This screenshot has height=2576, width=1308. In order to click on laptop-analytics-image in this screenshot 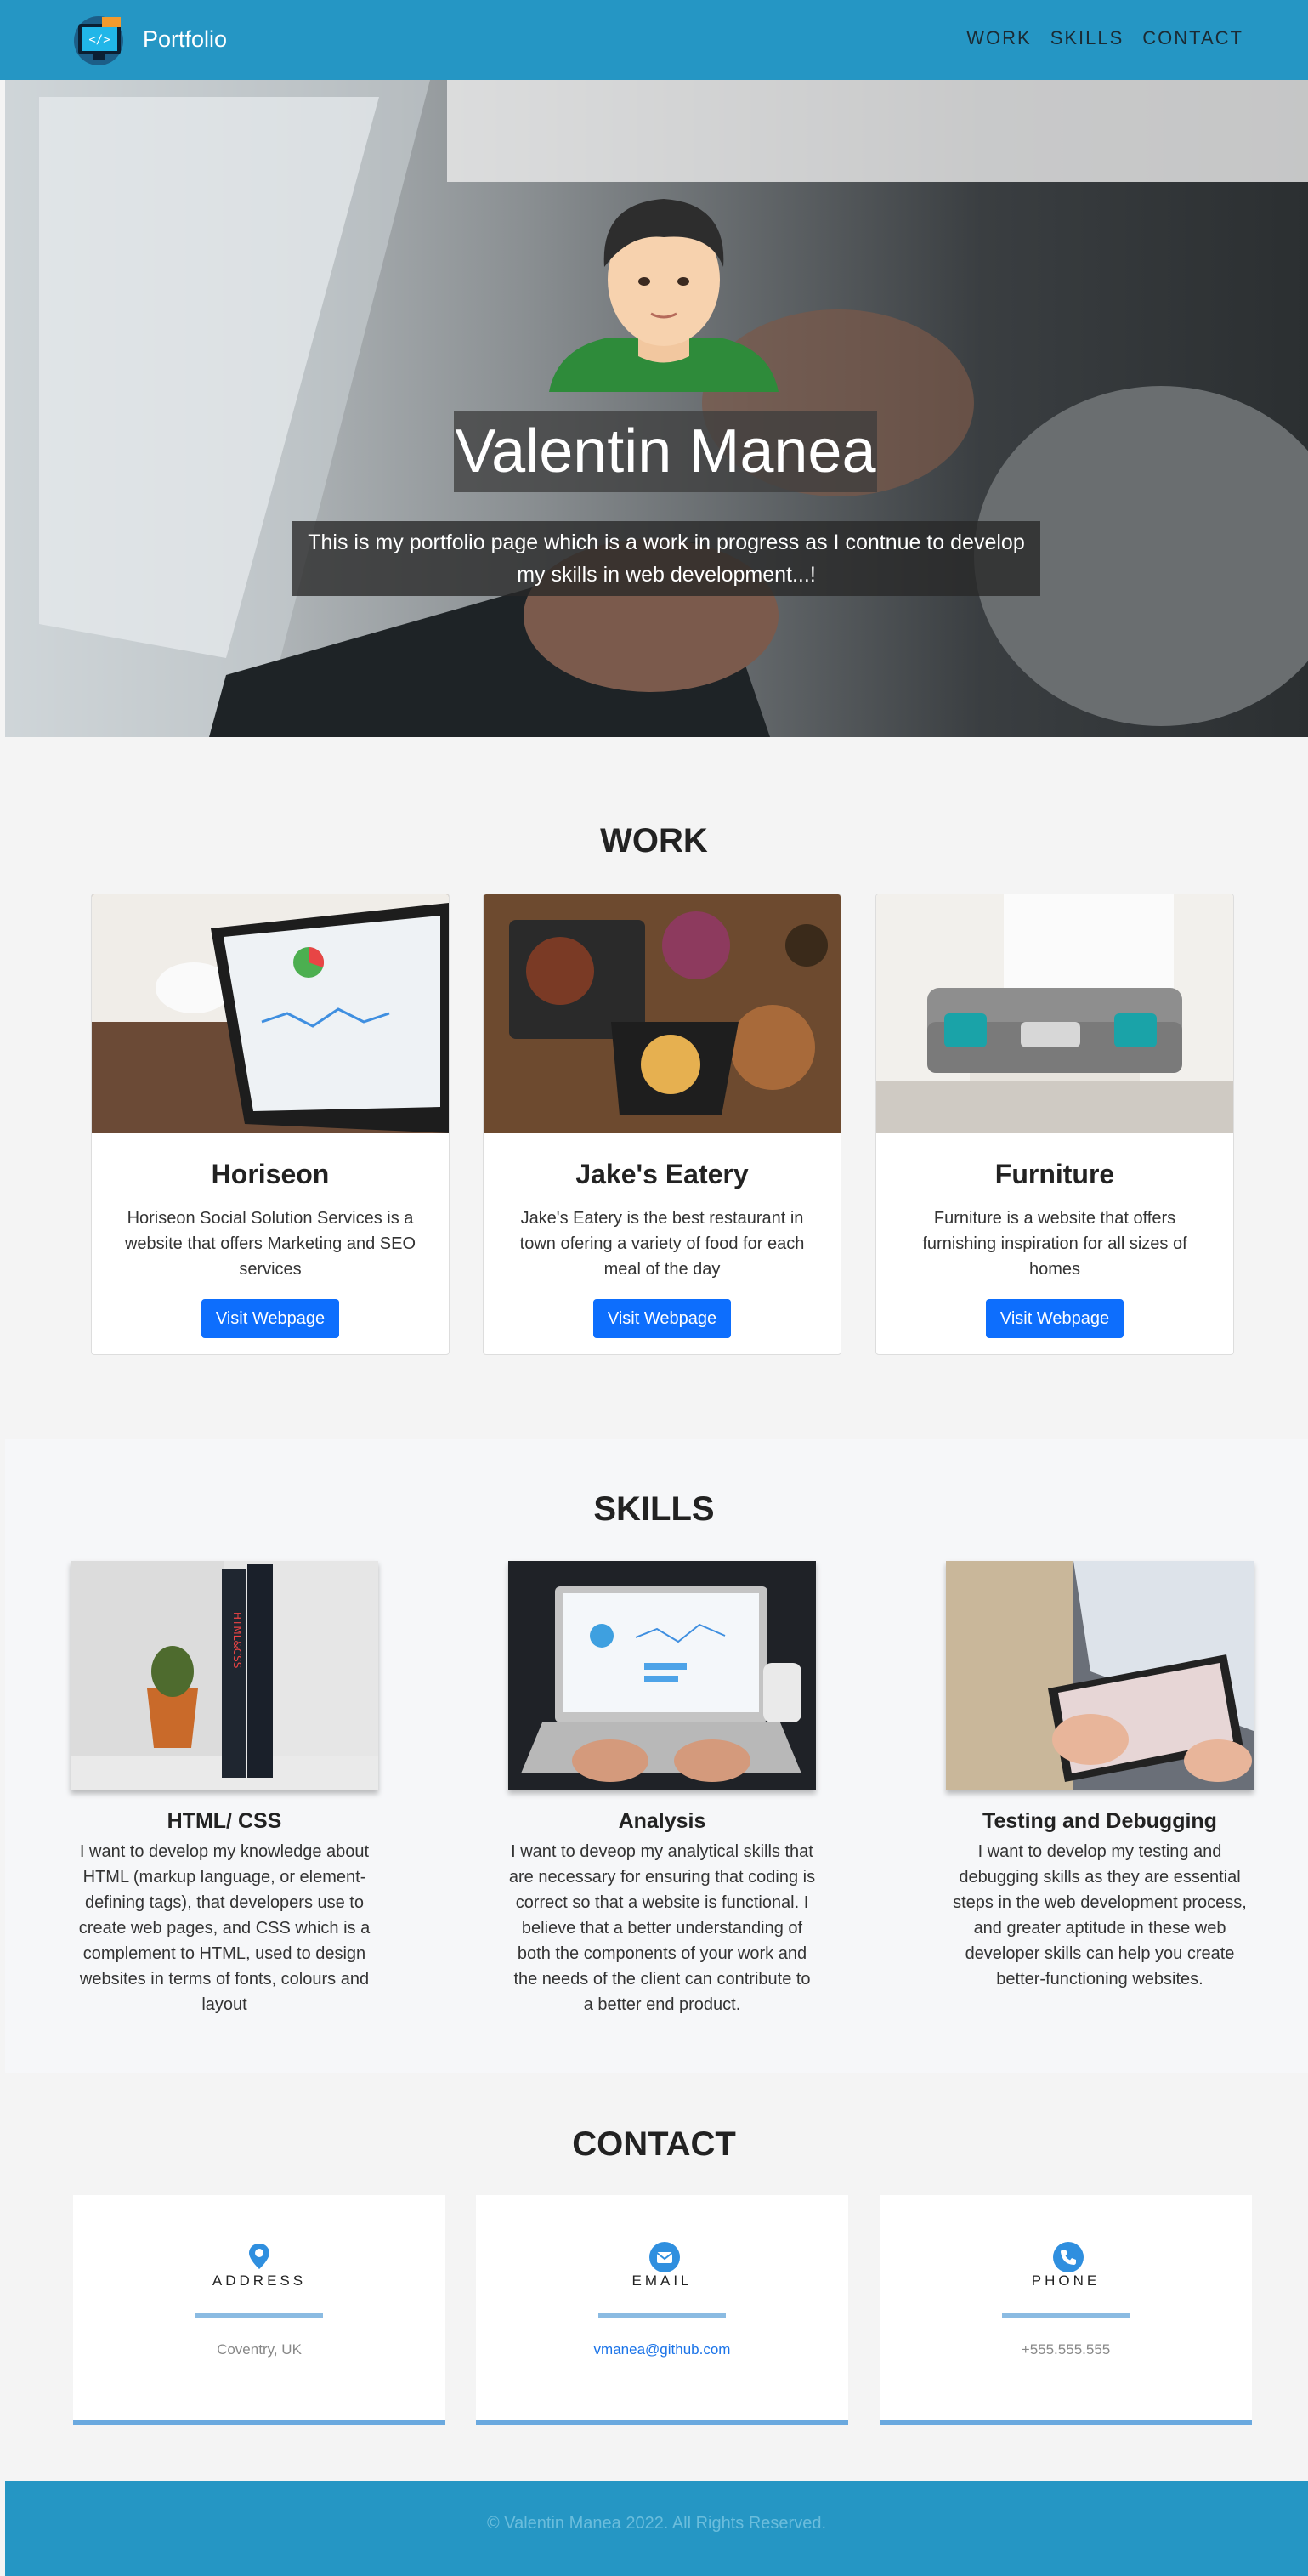, I will do `click(662, 1676)`.